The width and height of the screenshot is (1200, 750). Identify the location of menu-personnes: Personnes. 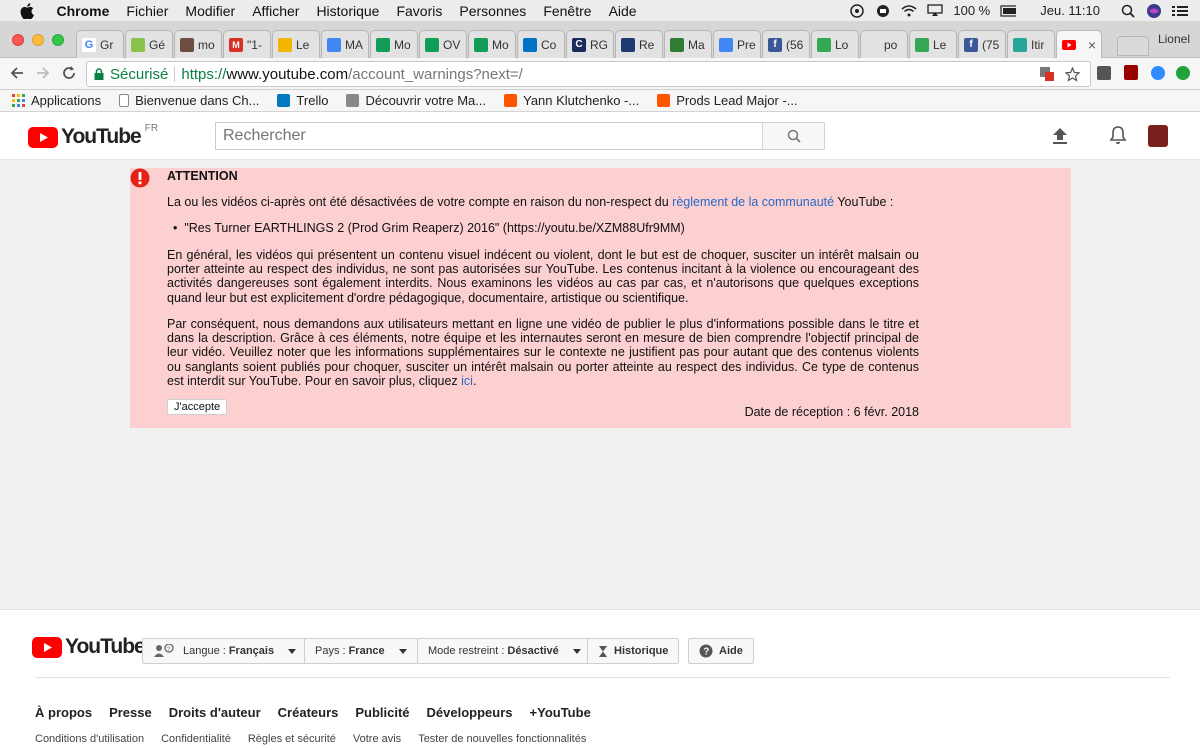
(493, 11).